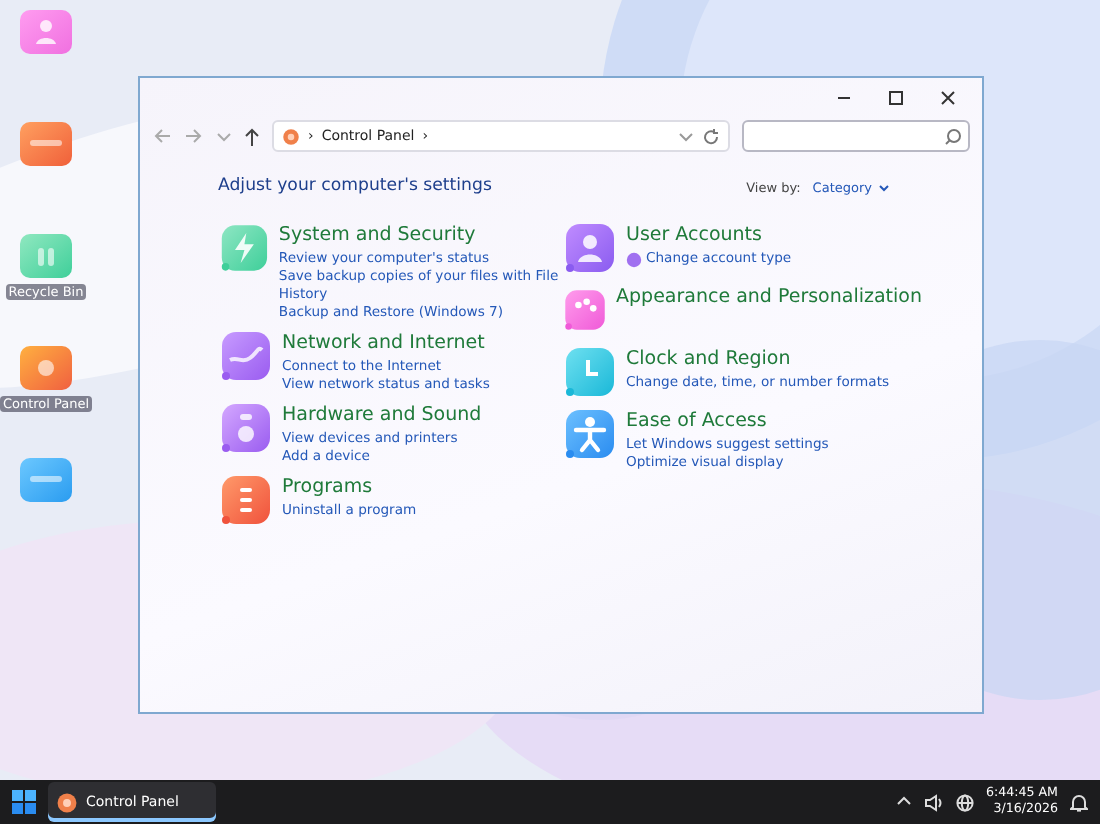 The width and height of the screenshot is (1100, 824). I want to click on speaker-icon, so click(933, 802).